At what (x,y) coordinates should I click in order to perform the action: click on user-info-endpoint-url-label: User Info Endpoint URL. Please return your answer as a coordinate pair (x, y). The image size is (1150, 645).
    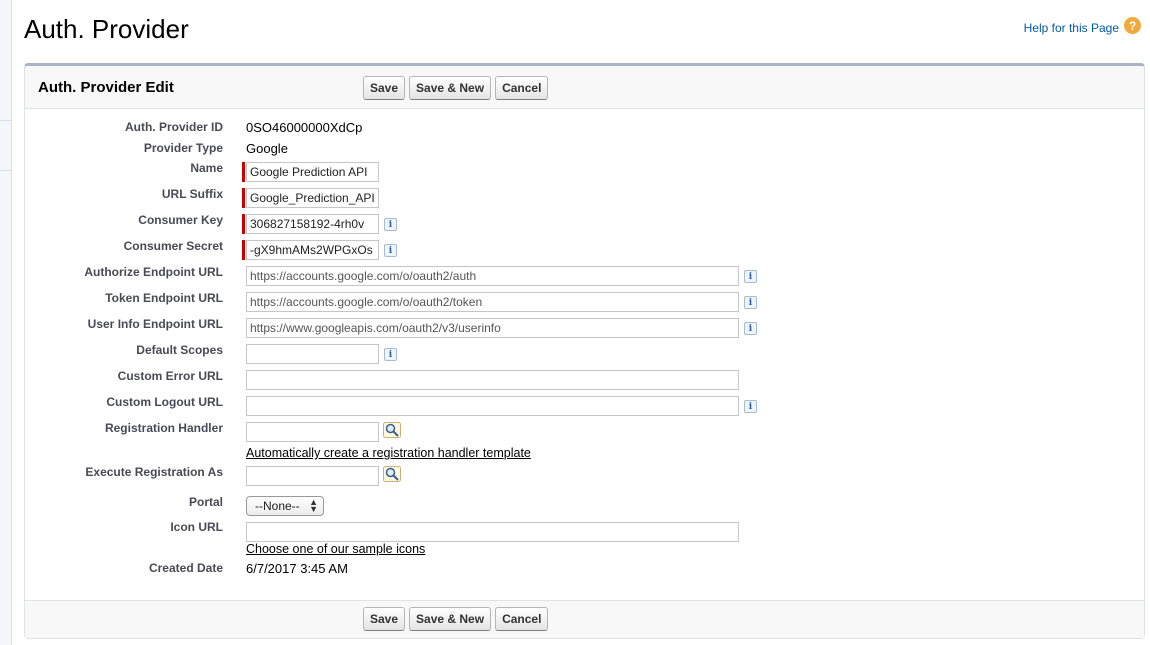
    Looking at the image, I should click on (155, 324).